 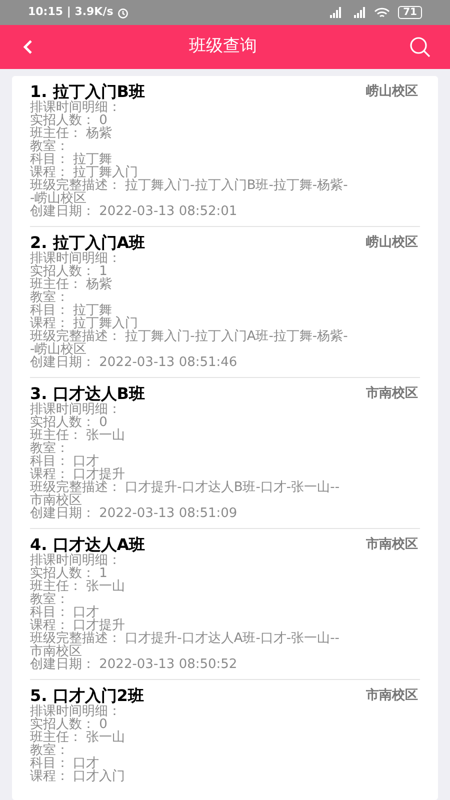 What do you see at coordinates (87, 92) in the screenshot?
I see `class-title: 1. 拉丁入门B班` at bounding box center [87, 92].